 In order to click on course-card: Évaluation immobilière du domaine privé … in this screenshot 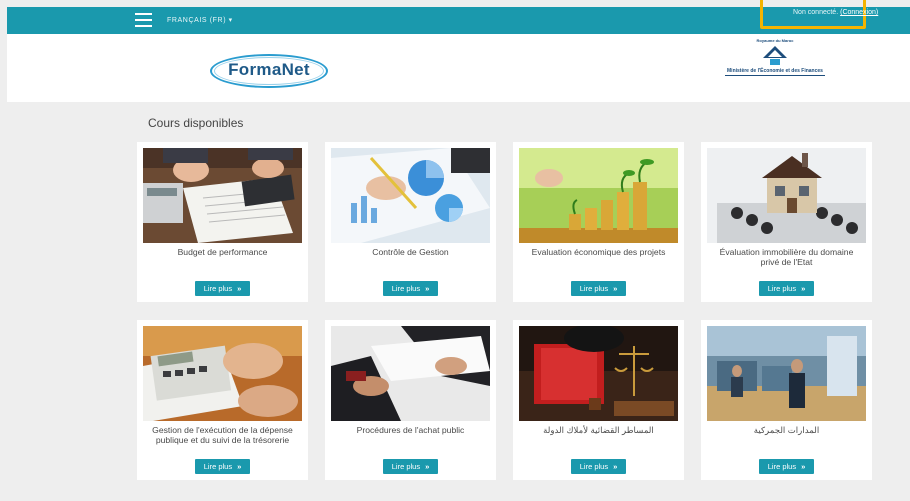, I will do `click(786, 222)`.